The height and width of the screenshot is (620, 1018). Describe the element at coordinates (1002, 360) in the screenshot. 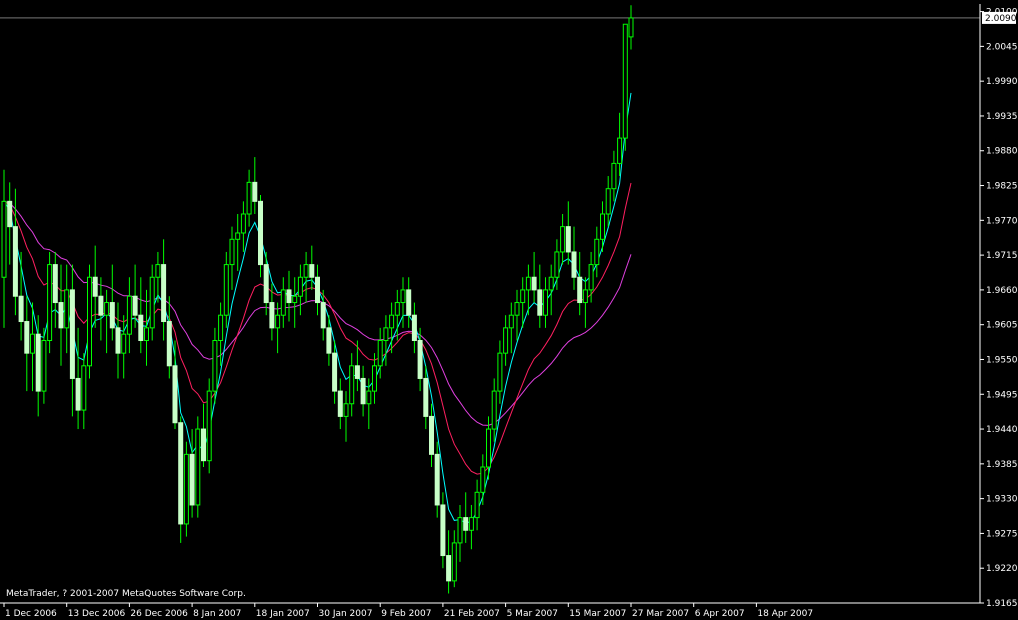

I see `price-tick-label: 1.9550` at that location.